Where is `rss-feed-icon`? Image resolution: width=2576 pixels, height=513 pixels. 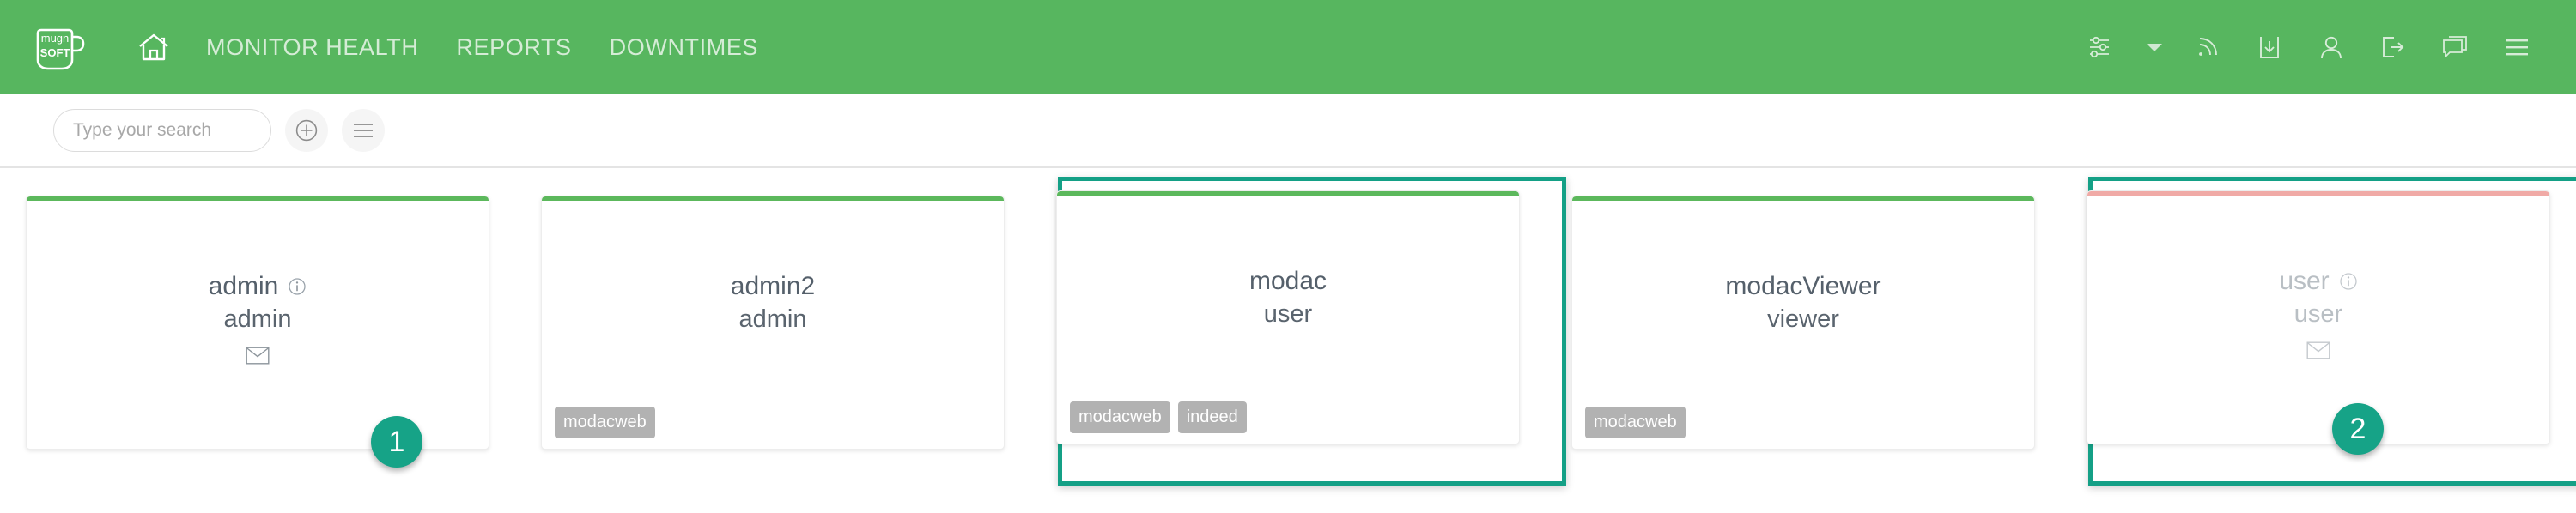 rss-feed-icon is located at coordinates (2208, 47).